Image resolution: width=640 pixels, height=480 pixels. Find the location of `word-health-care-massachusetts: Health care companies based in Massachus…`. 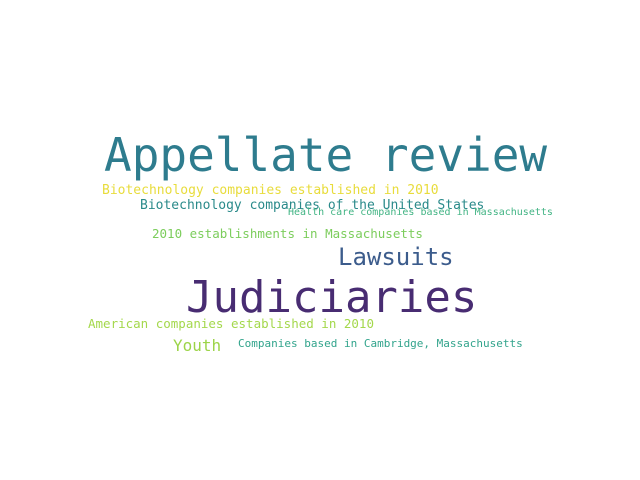

word-health-care-massachusetts: Health care companies based in Massachus… is located at coordinates (420, 212).